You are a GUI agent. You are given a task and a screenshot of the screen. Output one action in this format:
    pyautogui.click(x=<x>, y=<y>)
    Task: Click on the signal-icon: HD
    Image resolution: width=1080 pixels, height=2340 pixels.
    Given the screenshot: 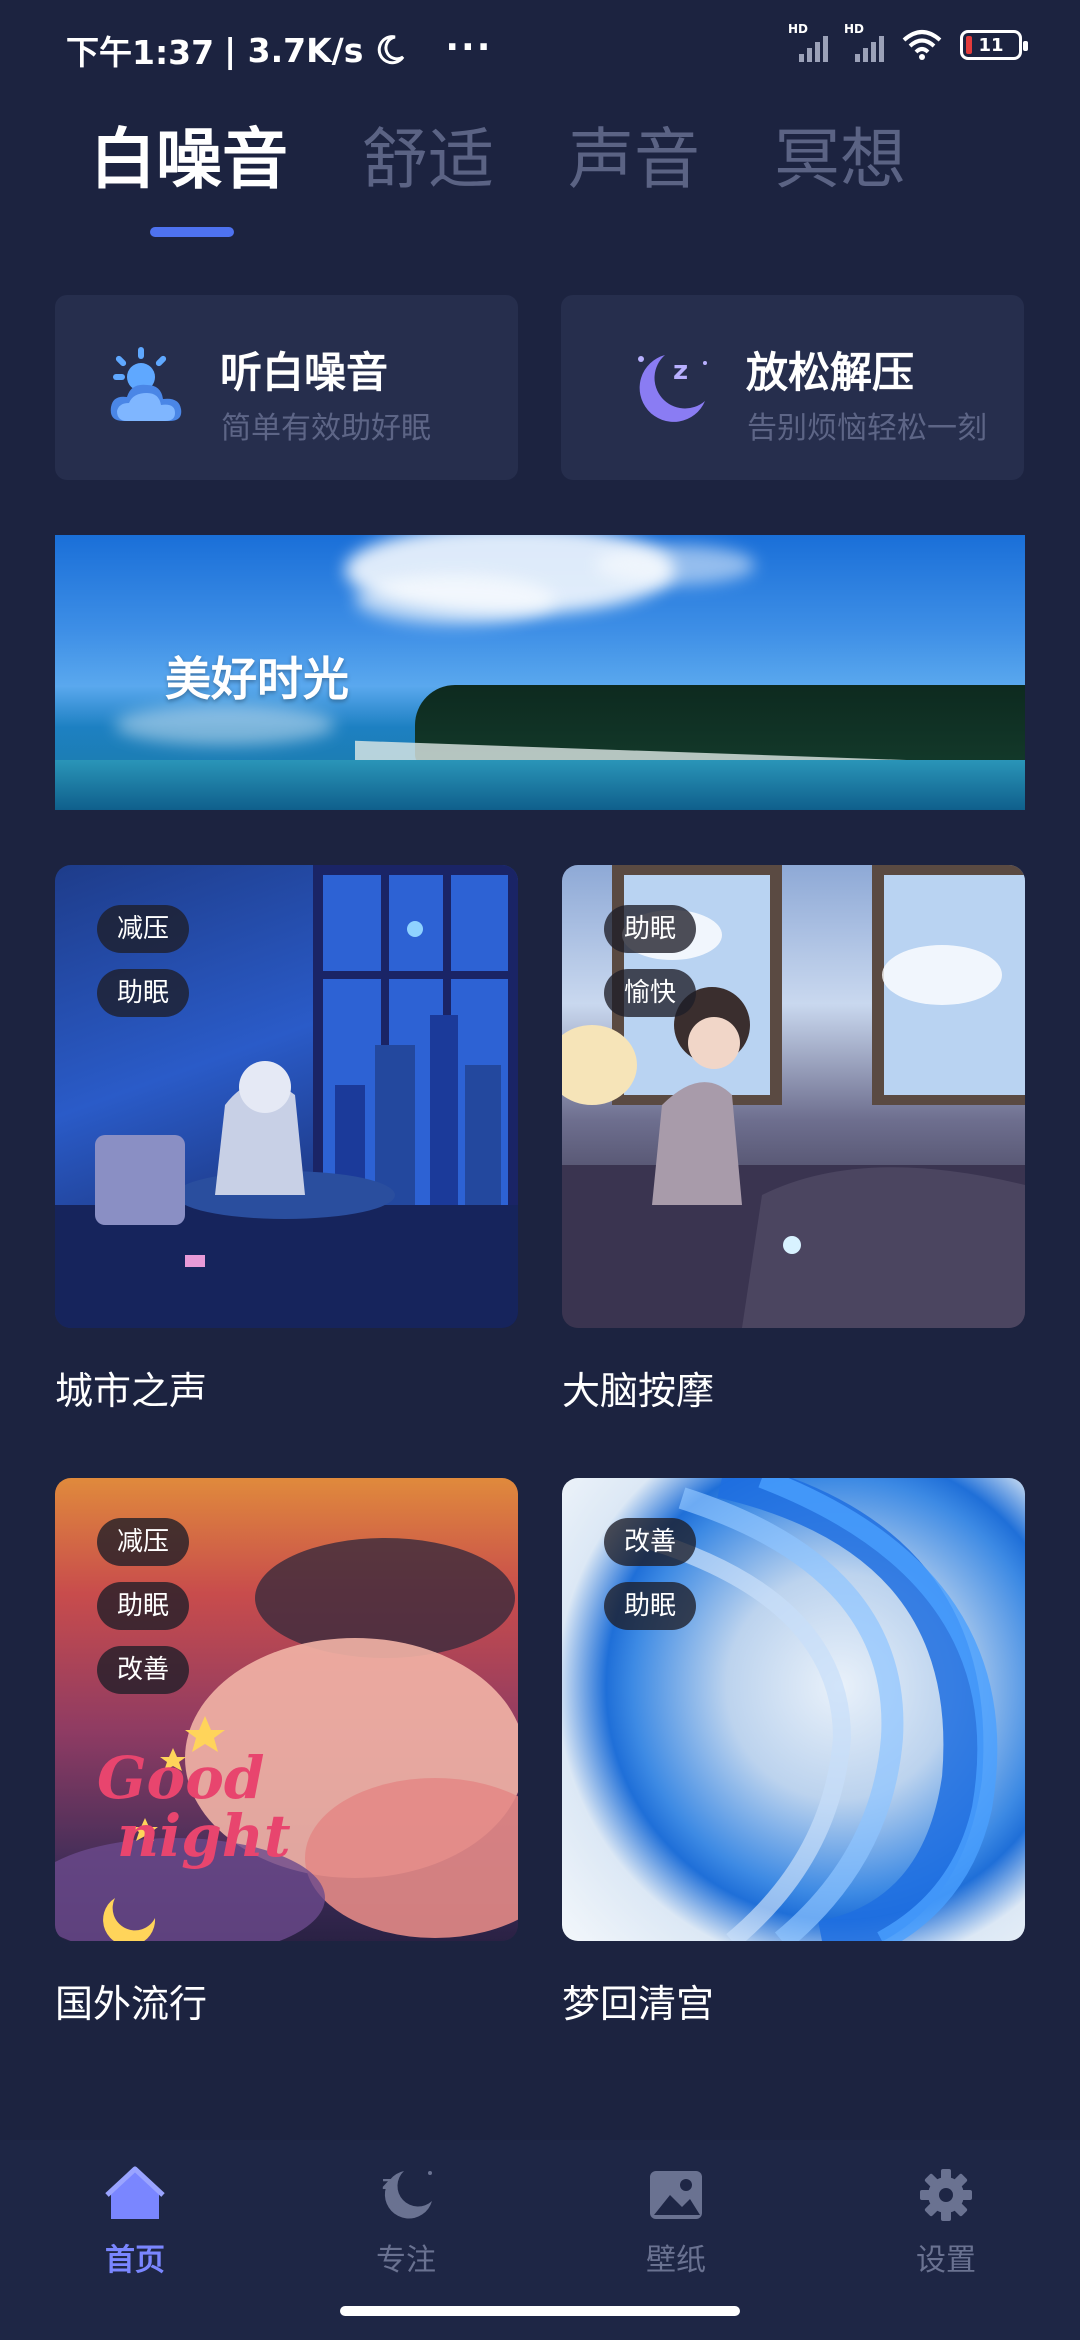 What is the action you would take?
    pyautogui.click(x=808, y=42)
    